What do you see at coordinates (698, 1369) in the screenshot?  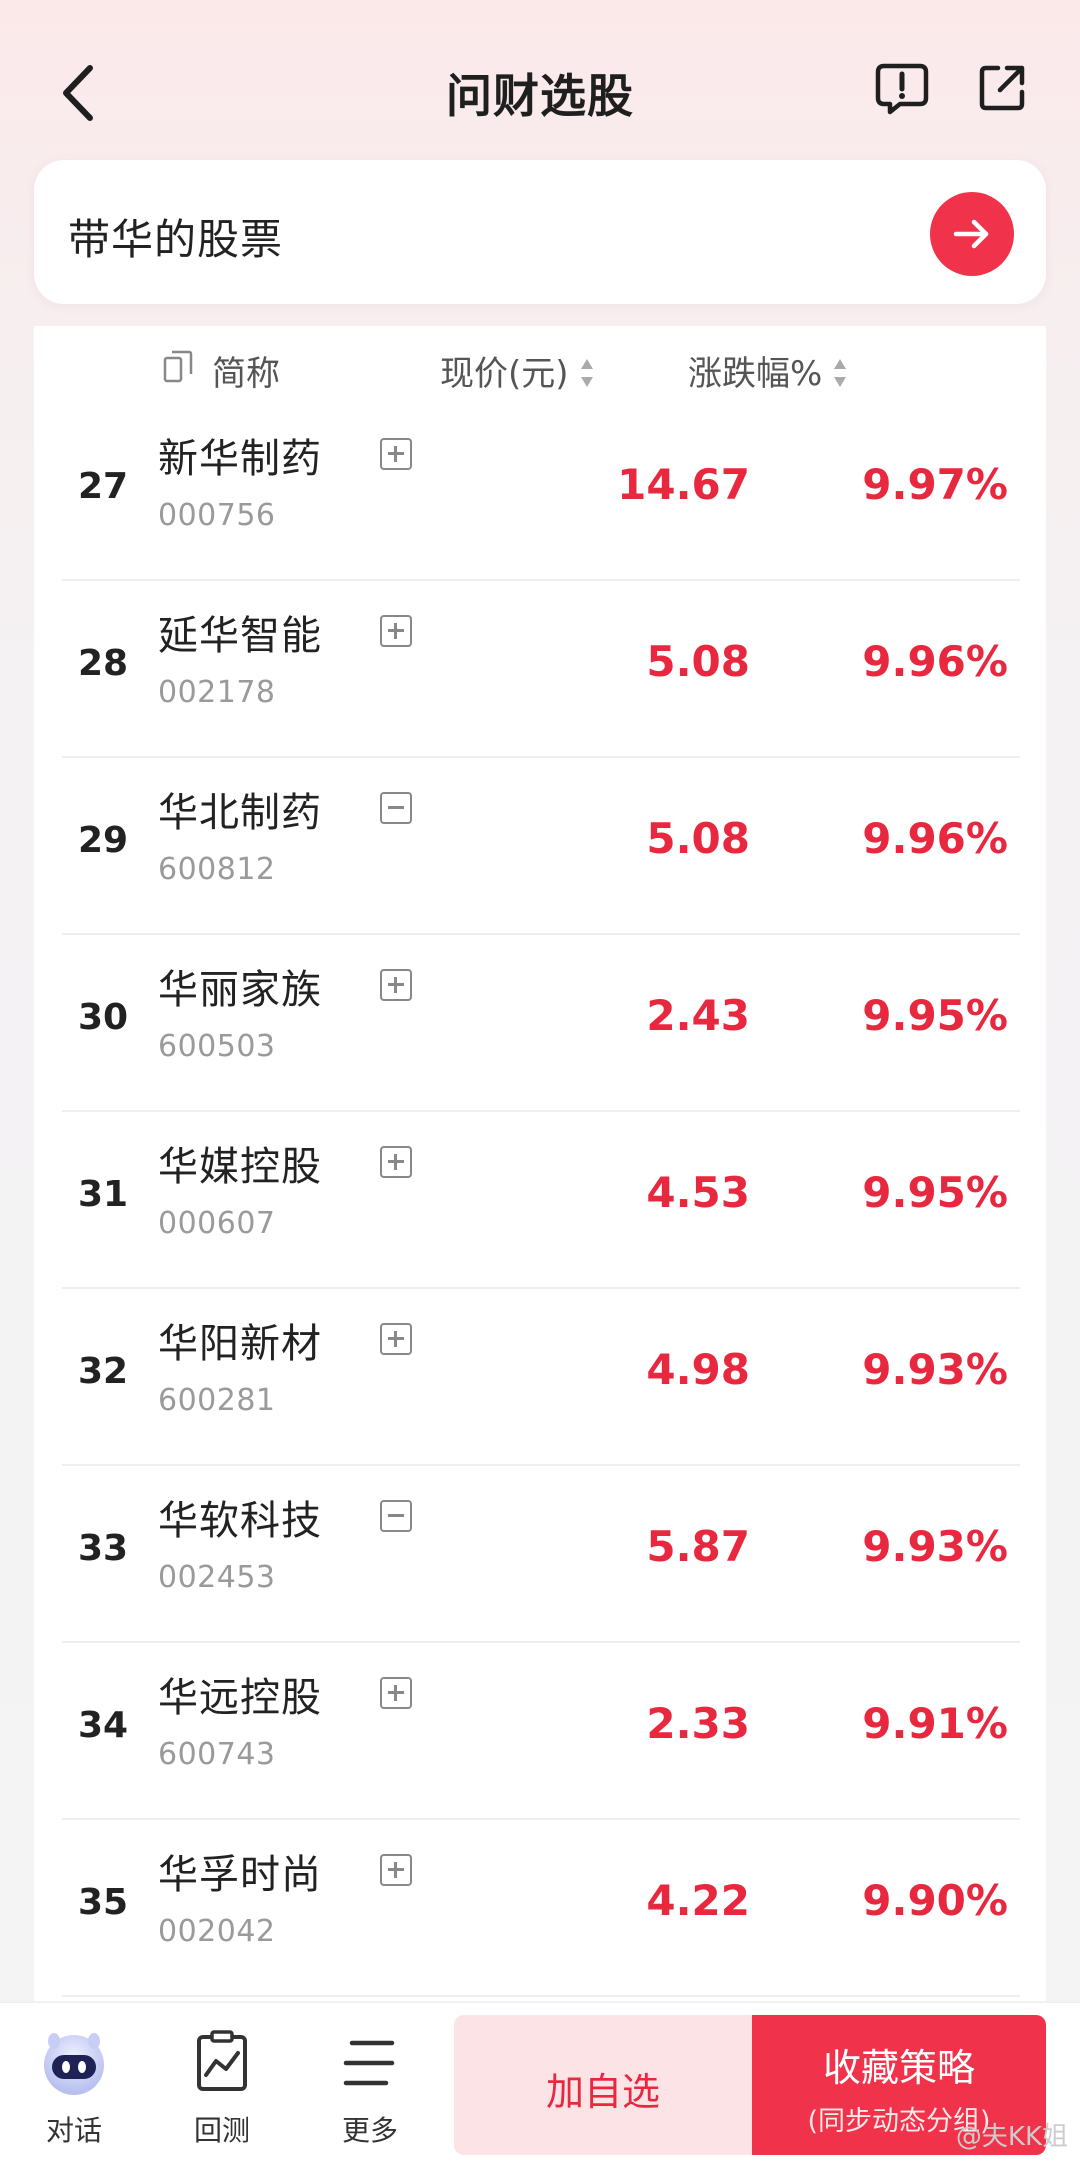 I see `stock-price: 4.98` at bounding box center [698, 1369].